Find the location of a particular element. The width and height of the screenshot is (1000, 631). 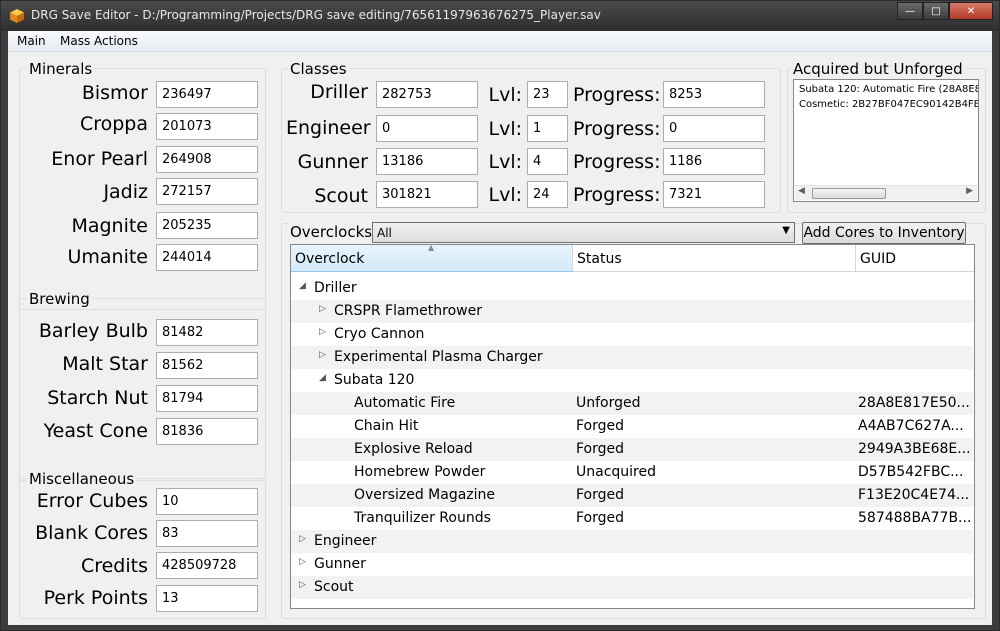

class-lvl-engineer: 1 is located at coordinates (547, 128).